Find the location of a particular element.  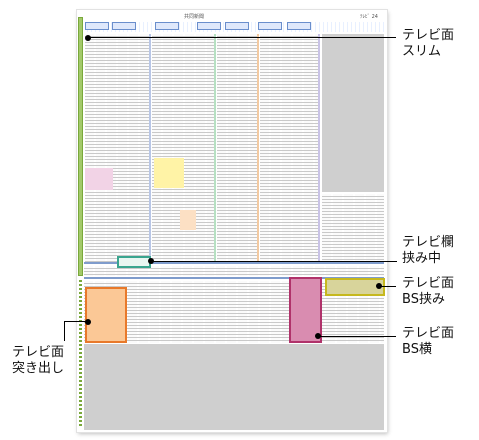

ran-basami-box is located at coordinates (134, 262).